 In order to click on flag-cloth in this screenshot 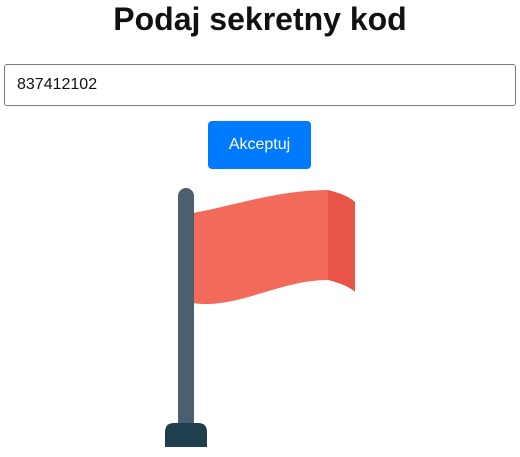, I will do `click(260, 247)`.